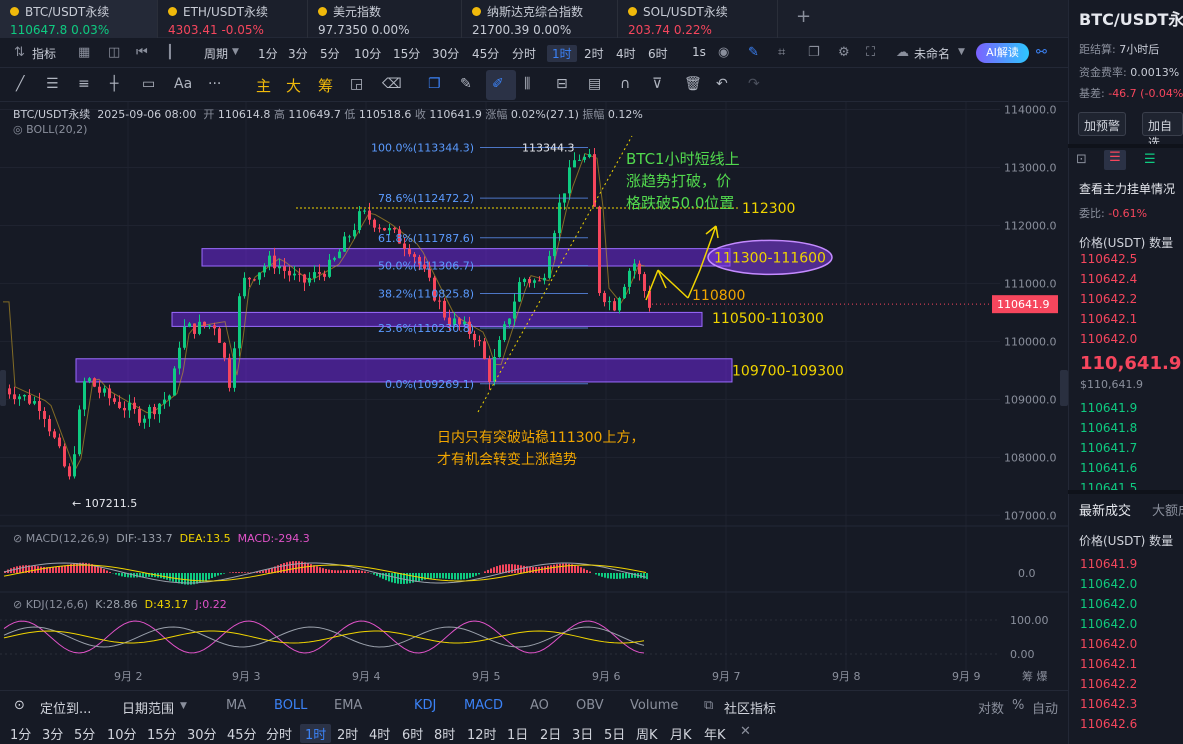 This screenshot has width=1183, height=744. What do you see at coordinates (122, 733) in the screenshot?
I see `period-button: 10分` at bounding box center [122, 733].